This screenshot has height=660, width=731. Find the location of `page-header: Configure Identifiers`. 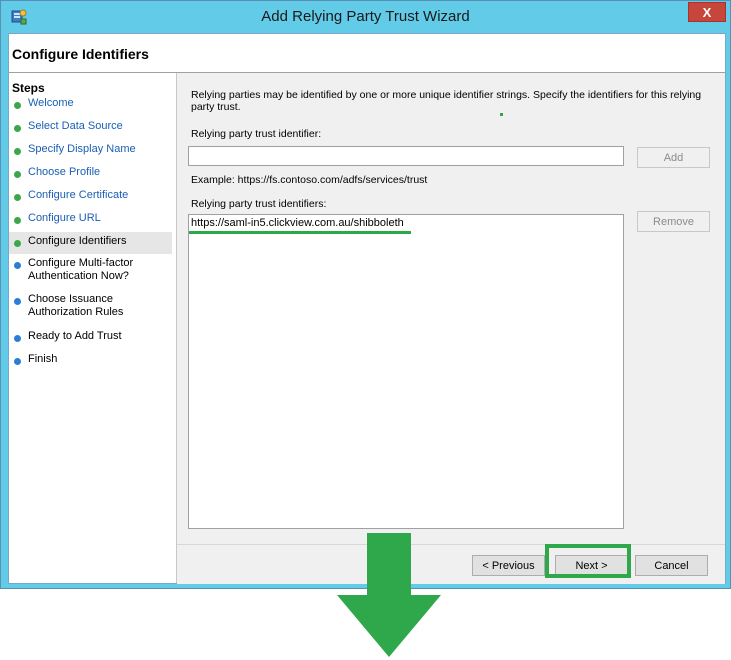

page-header: Configure Identifiers is located at coordinates (367, 53).